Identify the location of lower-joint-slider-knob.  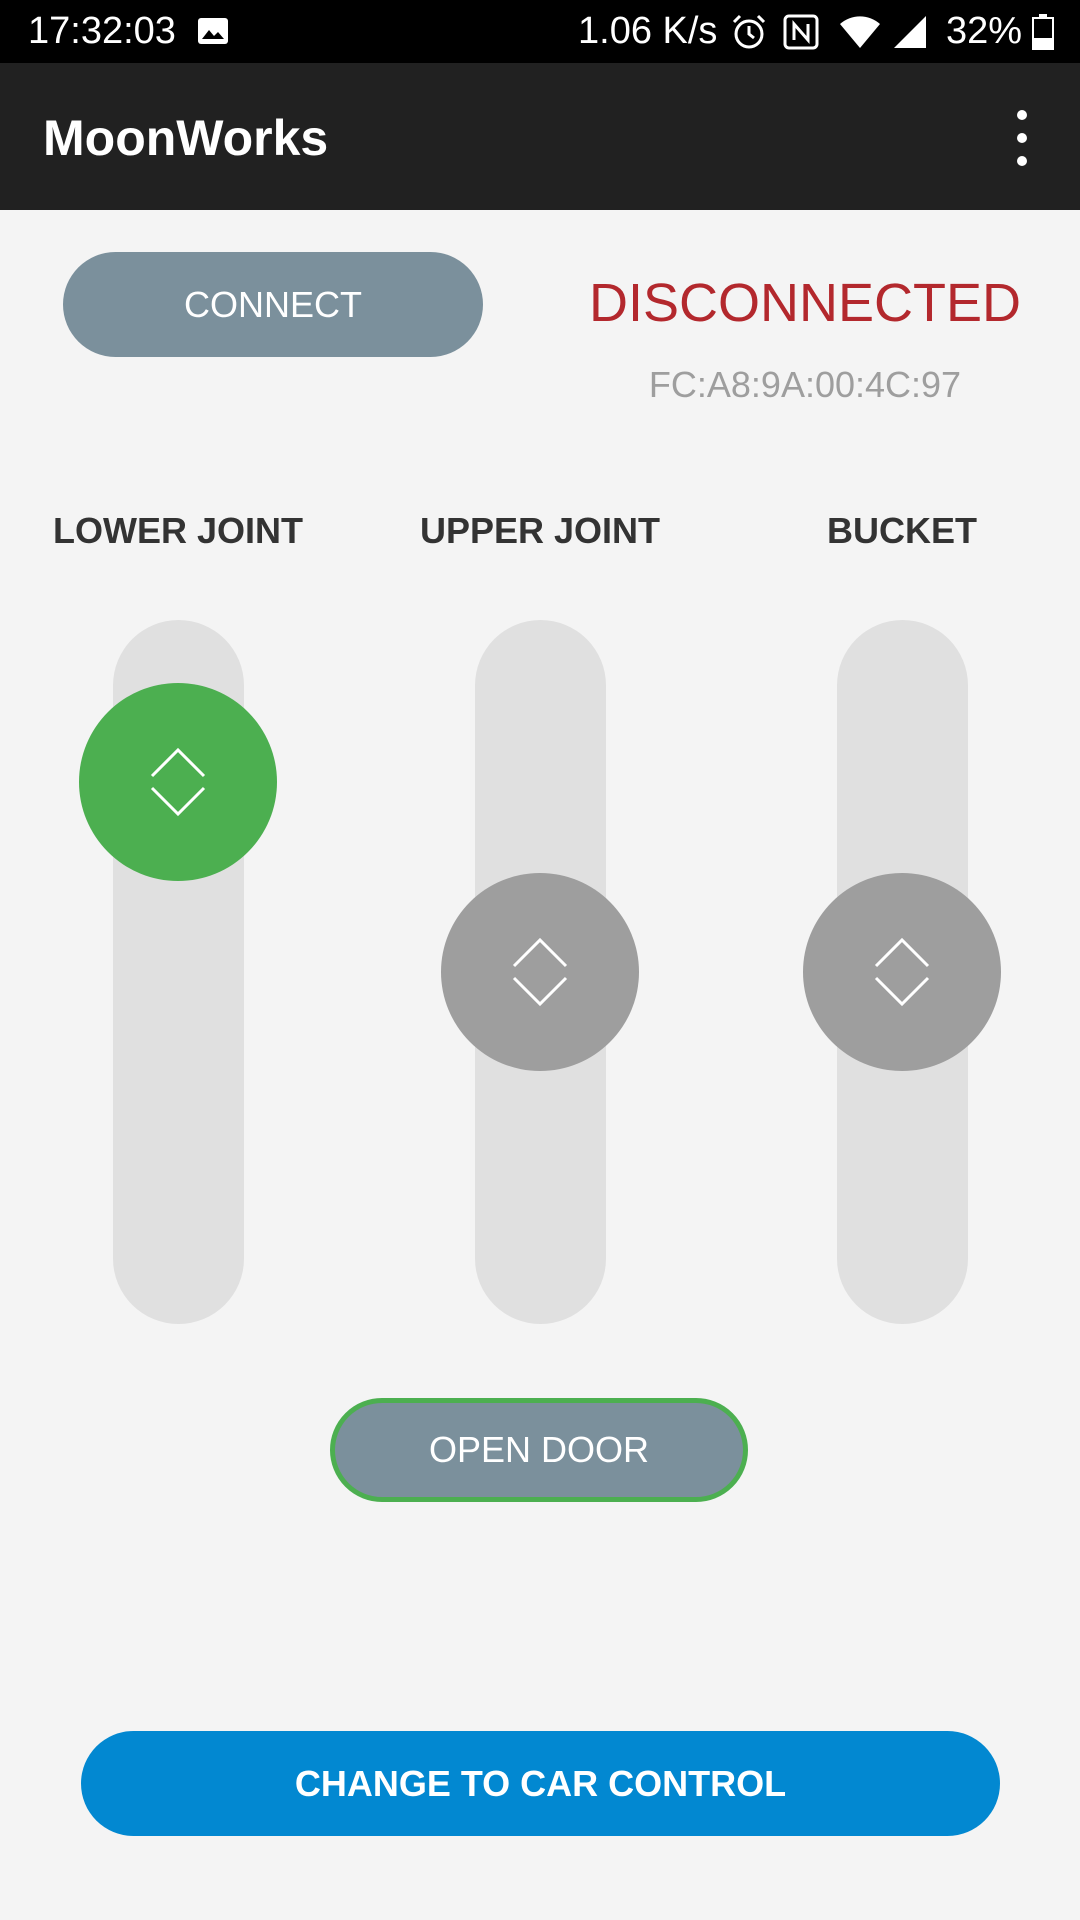
(178, 782).